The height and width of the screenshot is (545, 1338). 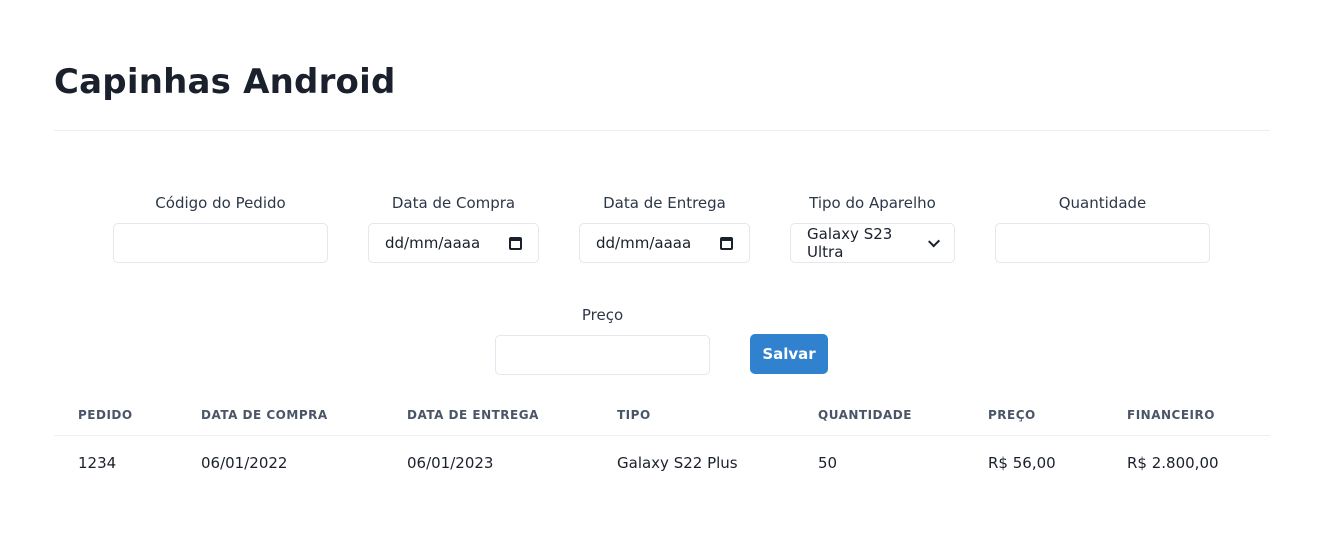 What do you see at coordinates (828, 463) in the screenshot?
I see `cell-quantidade: 50` at bounding box center [828, 463].